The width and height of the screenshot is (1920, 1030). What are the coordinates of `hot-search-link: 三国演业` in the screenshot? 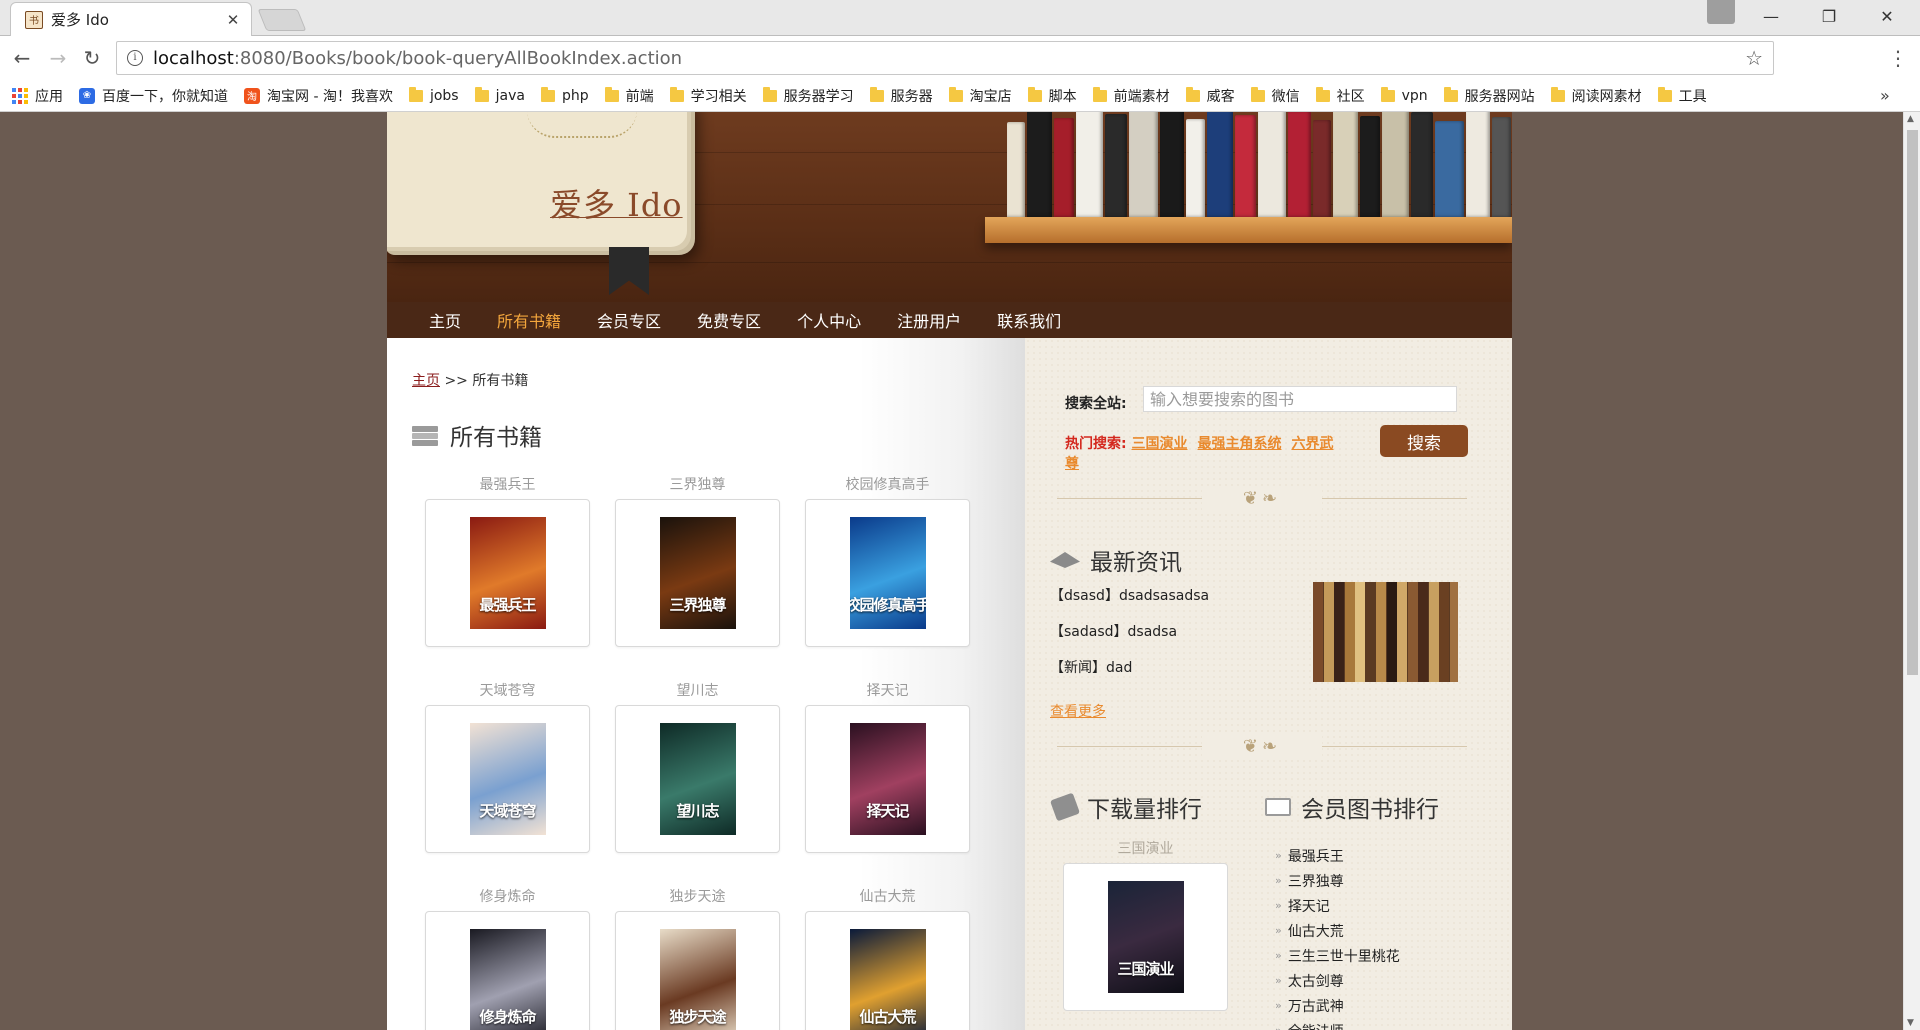 It's located at (1159, 444).